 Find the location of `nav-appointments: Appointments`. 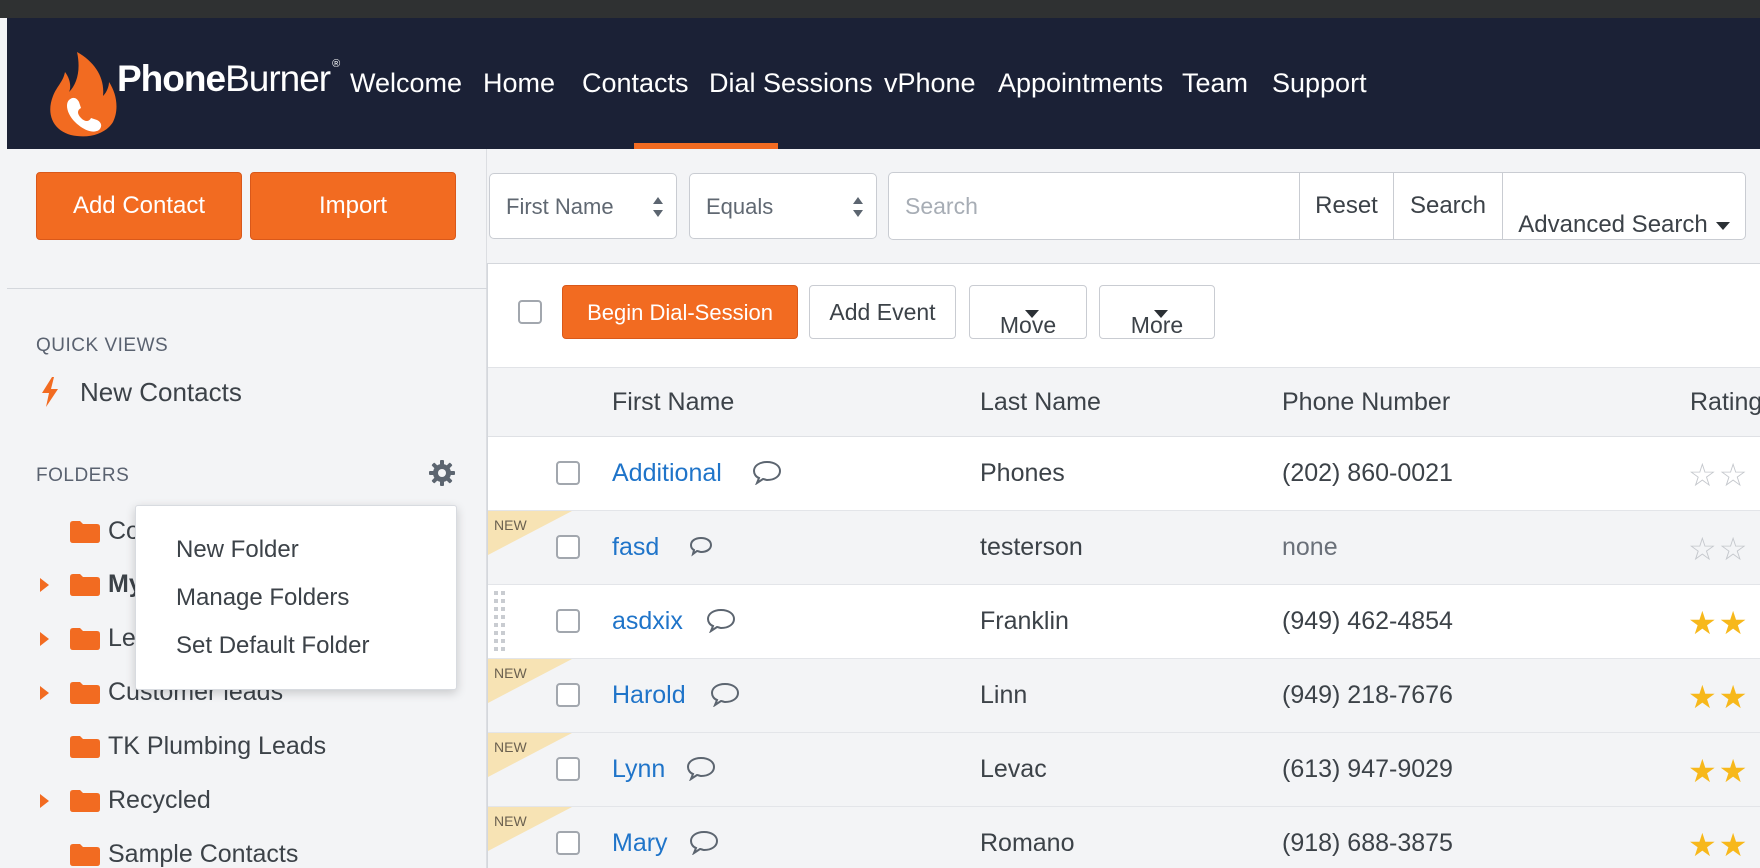

nav-appointments: Appointments is located at coordinates (1080, 83).